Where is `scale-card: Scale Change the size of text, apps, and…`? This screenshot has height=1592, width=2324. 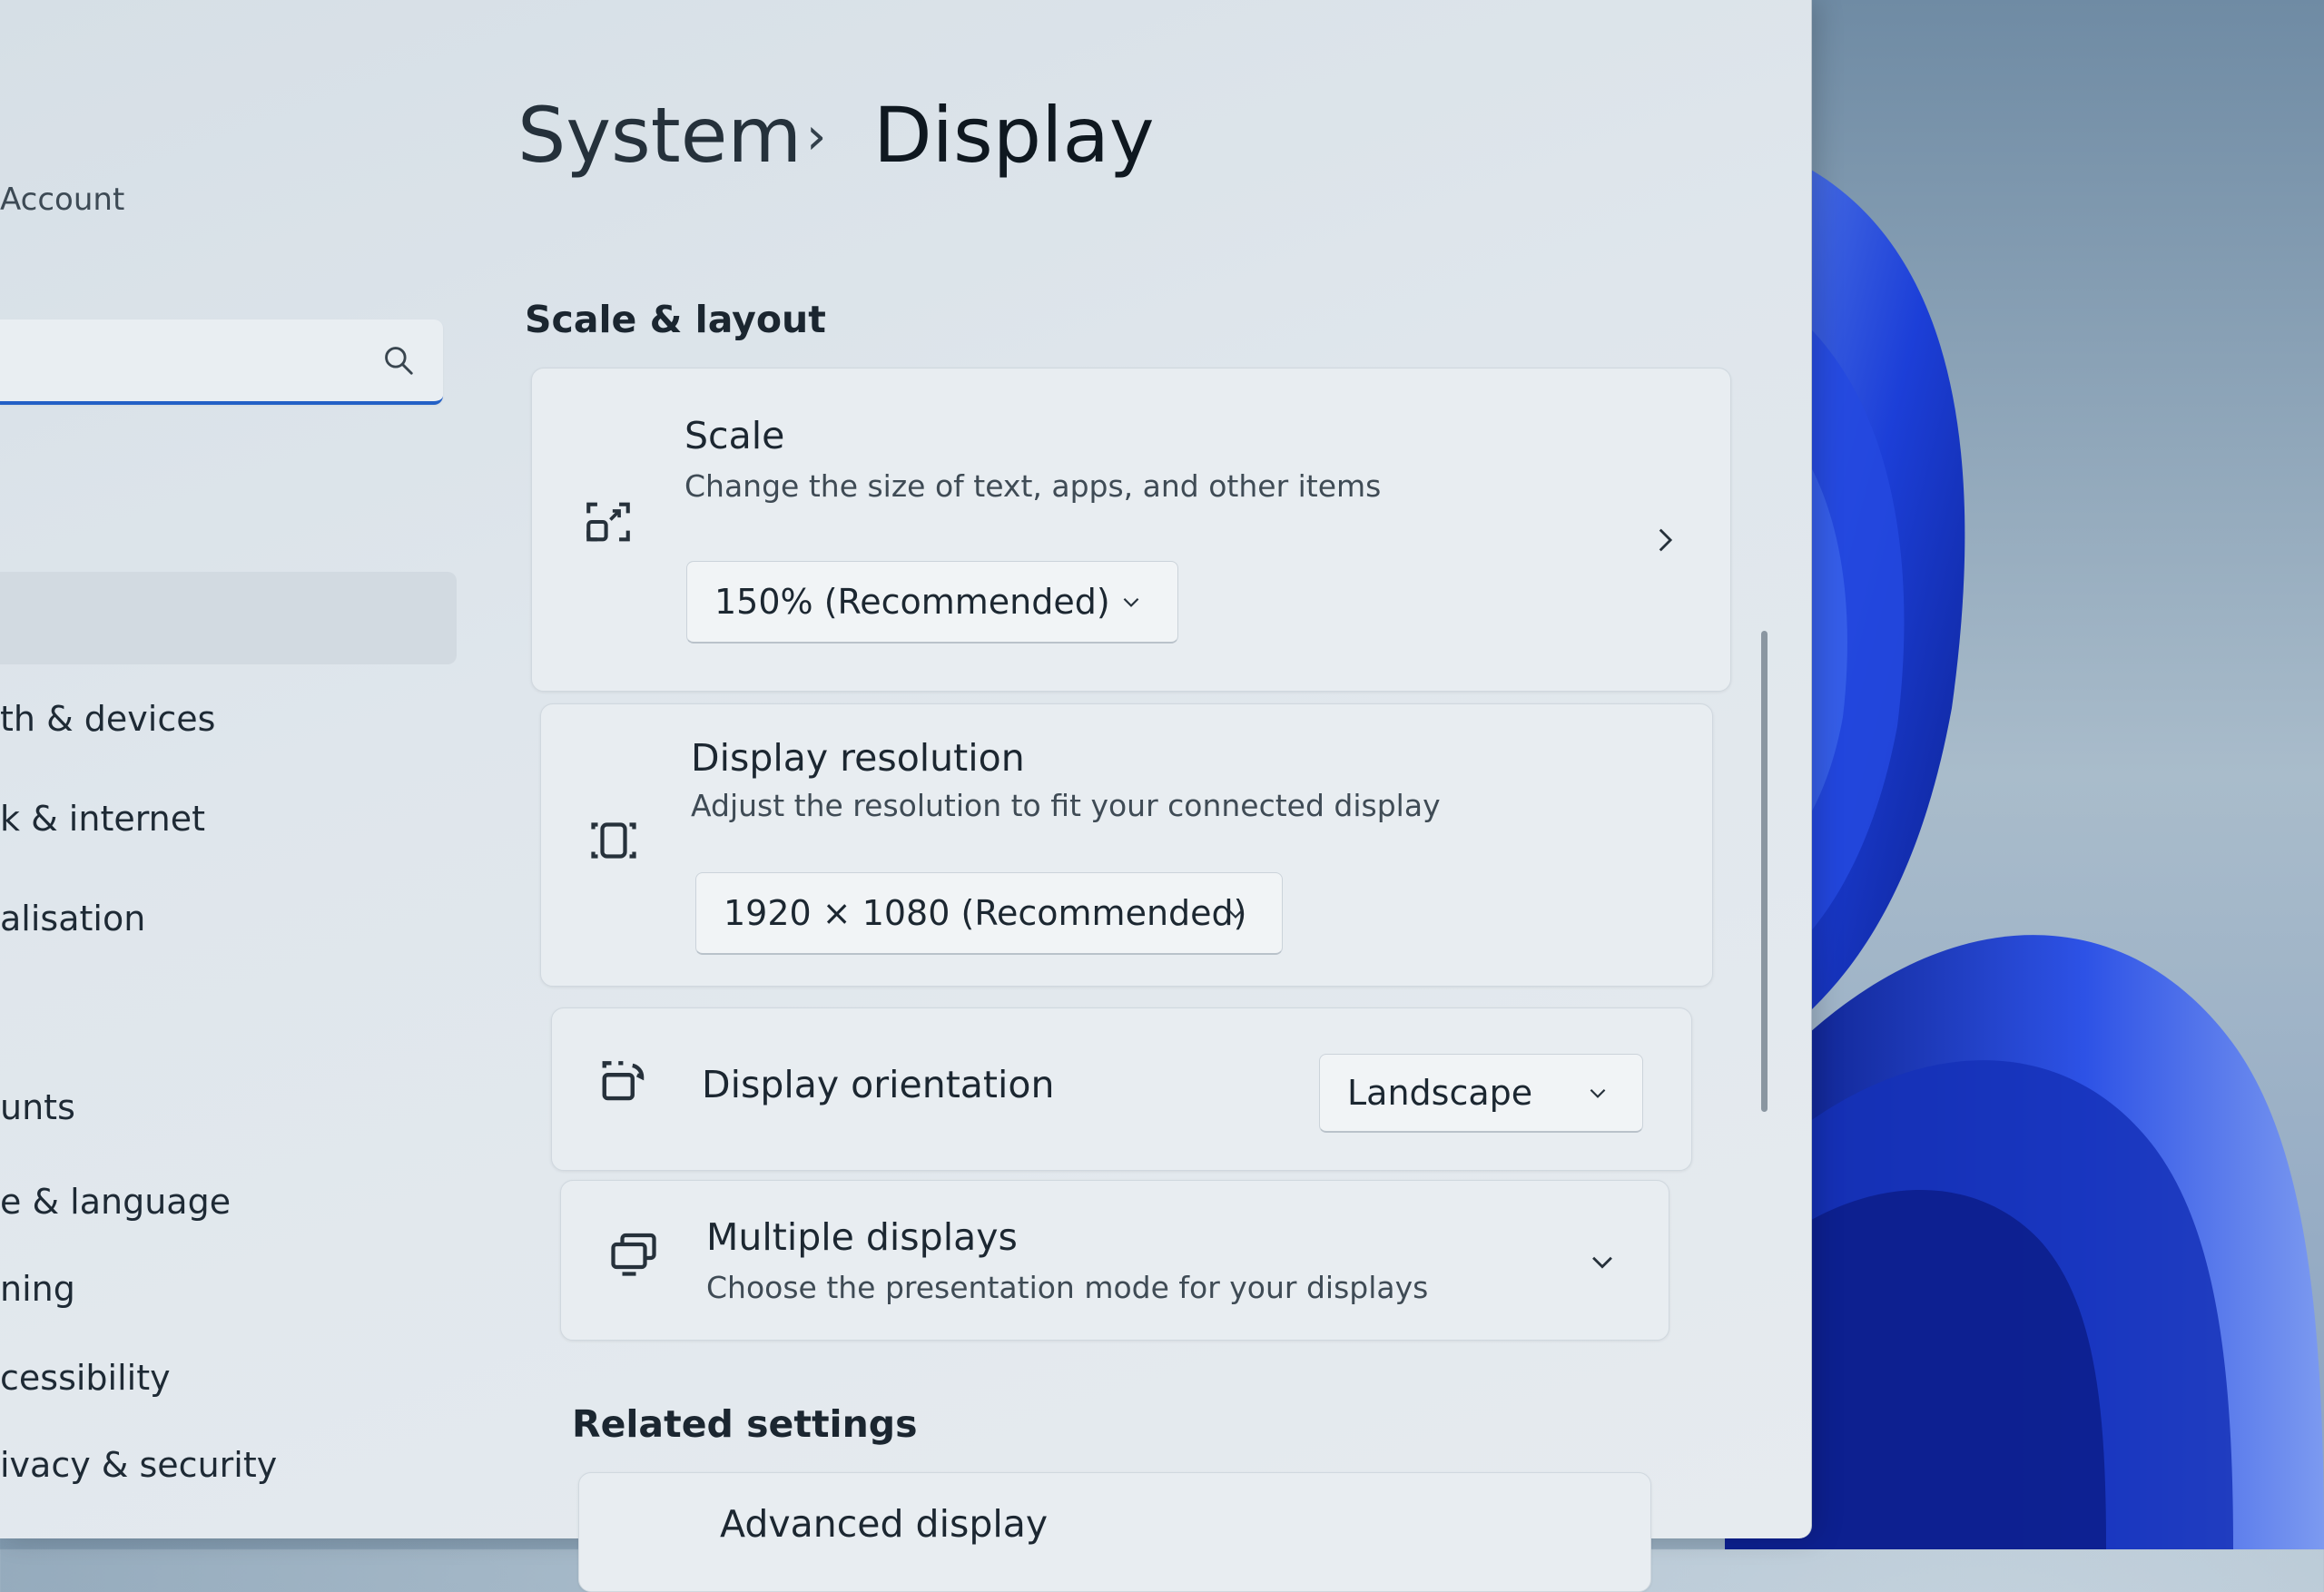 scale-card: Scale Change the size of text, apps, and… is located at coordinates (1131, 530).